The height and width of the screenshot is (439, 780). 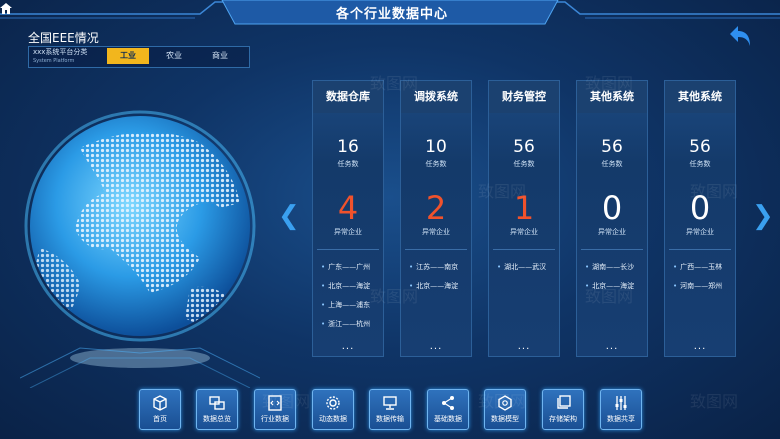 What do you see at coordinates (220, 56) in the screenshot?
I see `tab-commerce: 商业` at bounding box center [220, 56].